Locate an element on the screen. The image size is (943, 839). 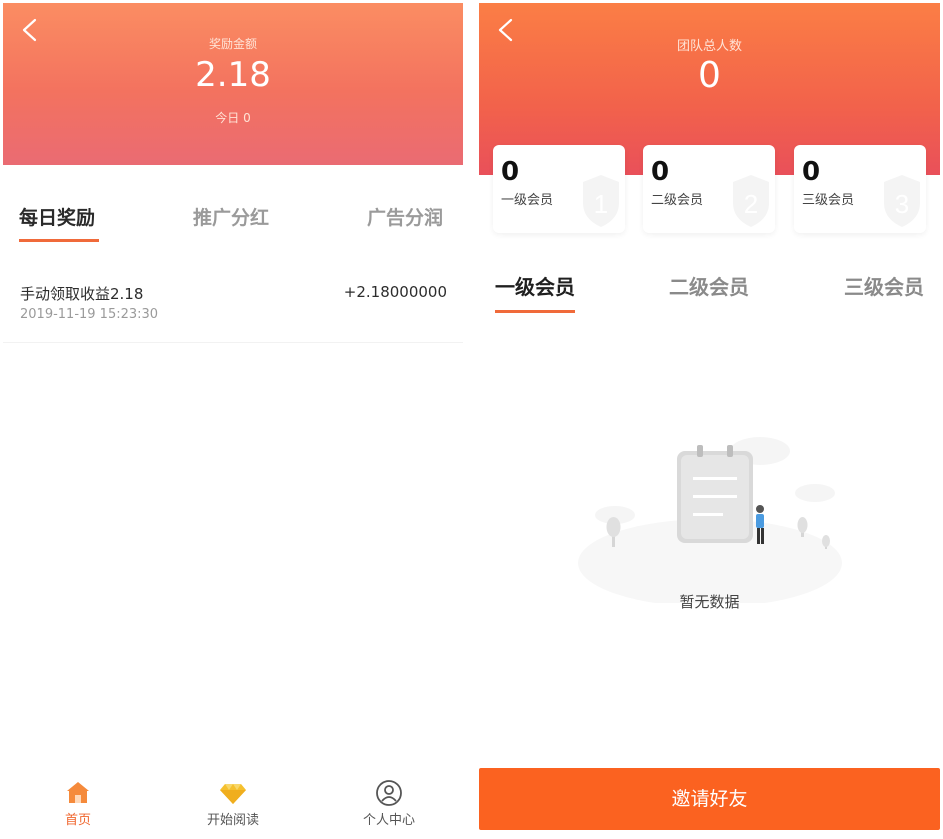
level-2-label: 二级会员 is located at coordinates (677, 200).